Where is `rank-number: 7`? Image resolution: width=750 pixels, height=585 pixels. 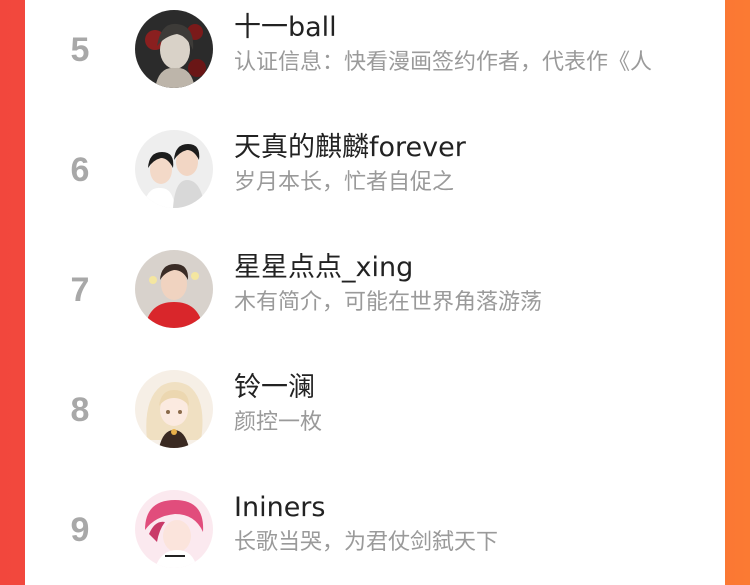 rank-number: 7 is located at coordinates (80, 290).